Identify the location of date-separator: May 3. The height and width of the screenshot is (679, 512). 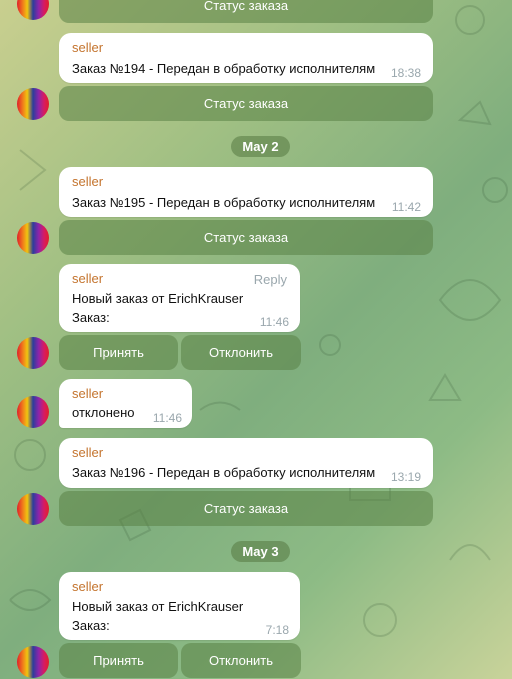
(260, 551).